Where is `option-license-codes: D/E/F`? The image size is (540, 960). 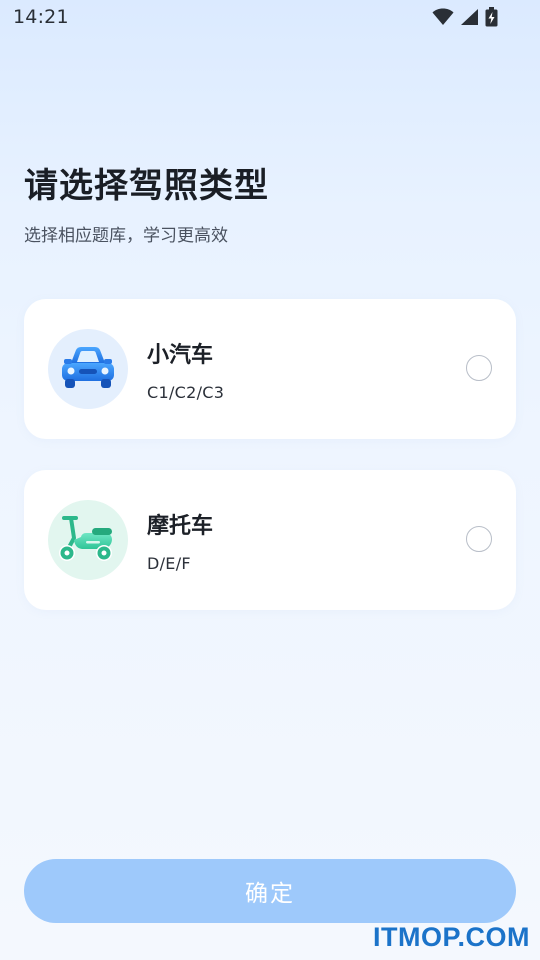 option-license-codes: D/E/F is located at coordinates (169, 563).